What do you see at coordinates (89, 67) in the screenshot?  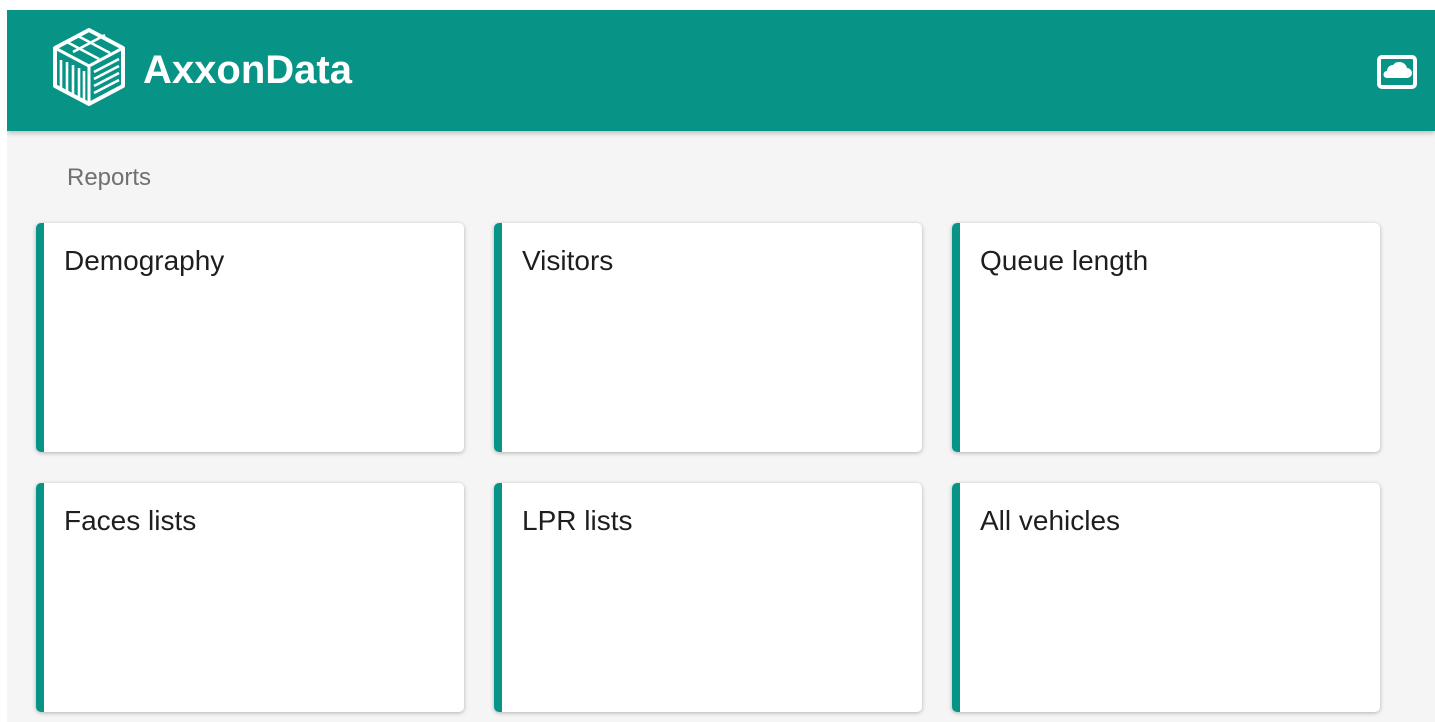 I see `cube-logo-icon` at bounding box center [89, 67].